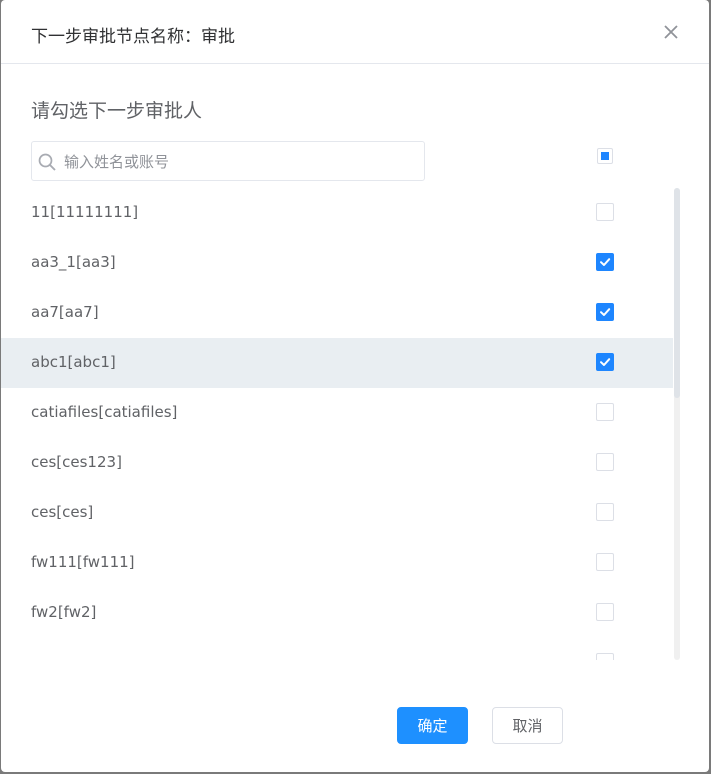 The height and width of the screenshot is (774, 711). Describe the element at coordinates (337, 313) in the screenshot. I see `list-item: aa7[aa7]` at that location.